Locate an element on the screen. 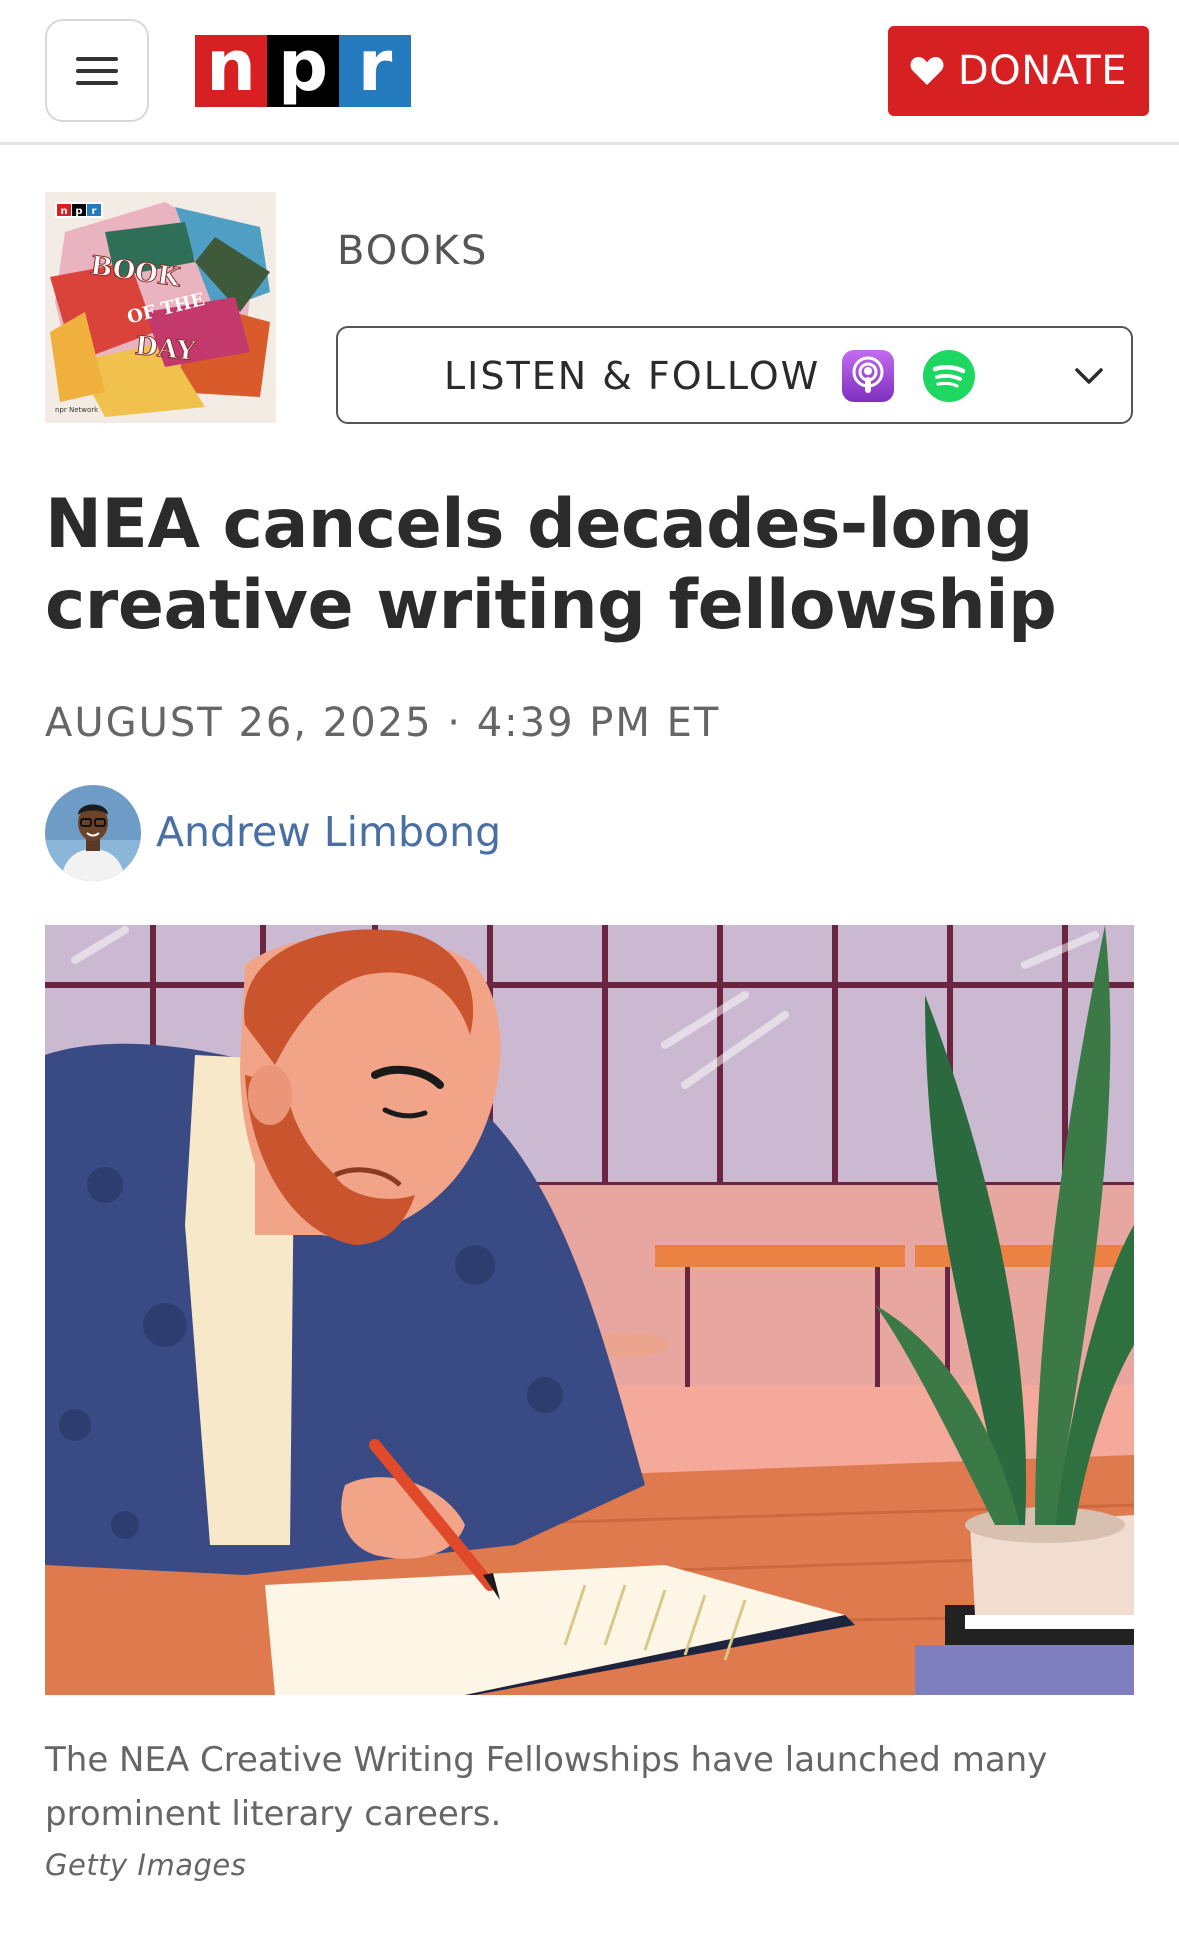  author-avatar is located at coordinates (93, 833).